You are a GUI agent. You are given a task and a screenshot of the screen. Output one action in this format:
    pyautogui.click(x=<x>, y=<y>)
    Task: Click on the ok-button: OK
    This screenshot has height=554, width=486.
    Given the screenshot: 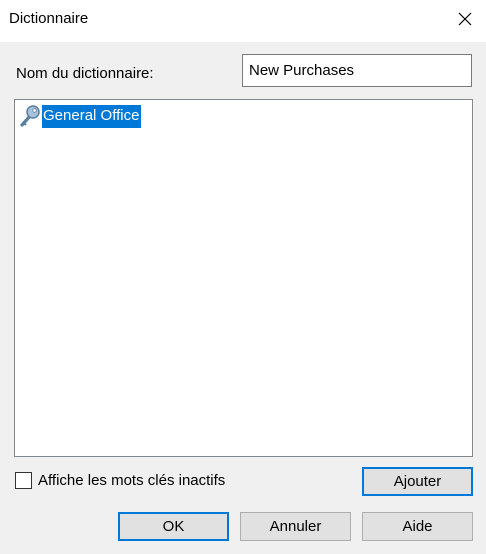 What is the action you would take?
    pyautogui.click(x=173, y=526)
    